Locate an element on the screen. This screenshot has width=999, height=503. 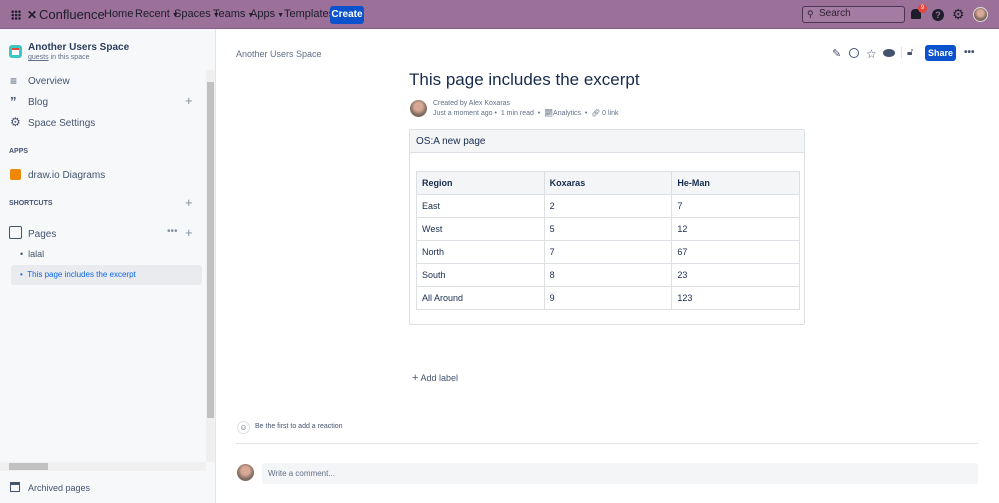
space-name: Another Users Space is located at coordinates (78, 47).